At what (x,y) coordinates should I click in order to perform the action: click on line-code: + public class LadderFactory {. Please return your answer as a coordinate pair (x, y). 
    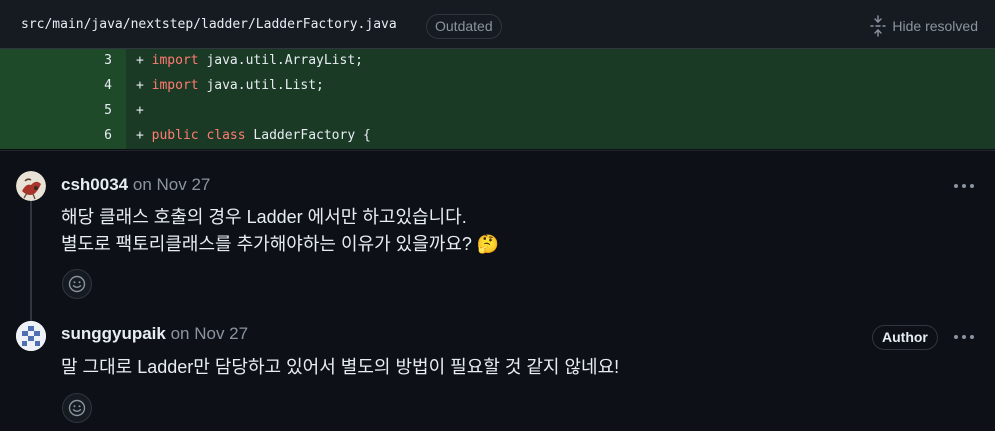
    Looking at the image, I should click on (560, 136).